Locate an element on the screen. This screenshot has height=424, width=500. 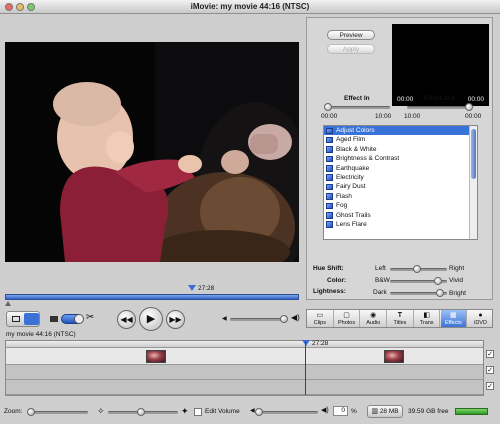
disk-space-meter is located at coordinates (471, 411).